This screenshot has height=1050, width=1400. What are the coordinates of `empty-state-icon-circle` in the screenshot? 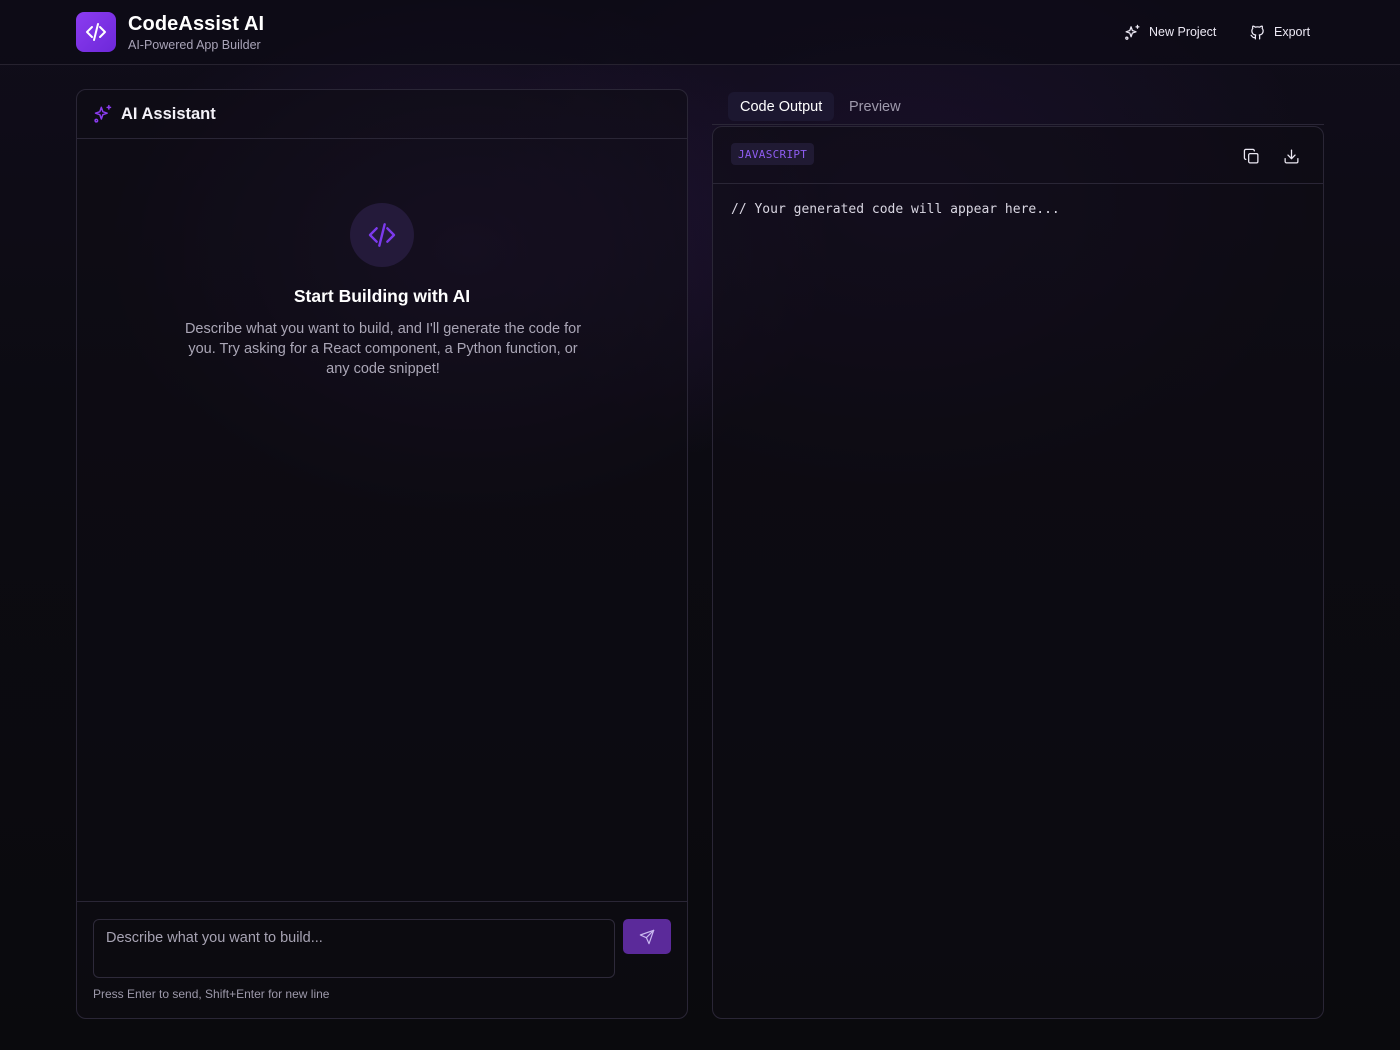 It's located at (382, 235).